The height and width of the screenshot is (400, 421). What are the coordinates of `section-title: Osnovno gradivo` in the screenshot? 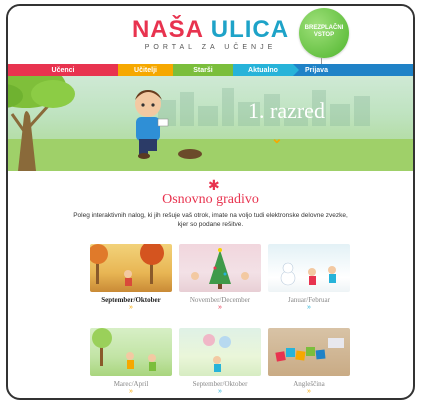 It's located at (210, 199).